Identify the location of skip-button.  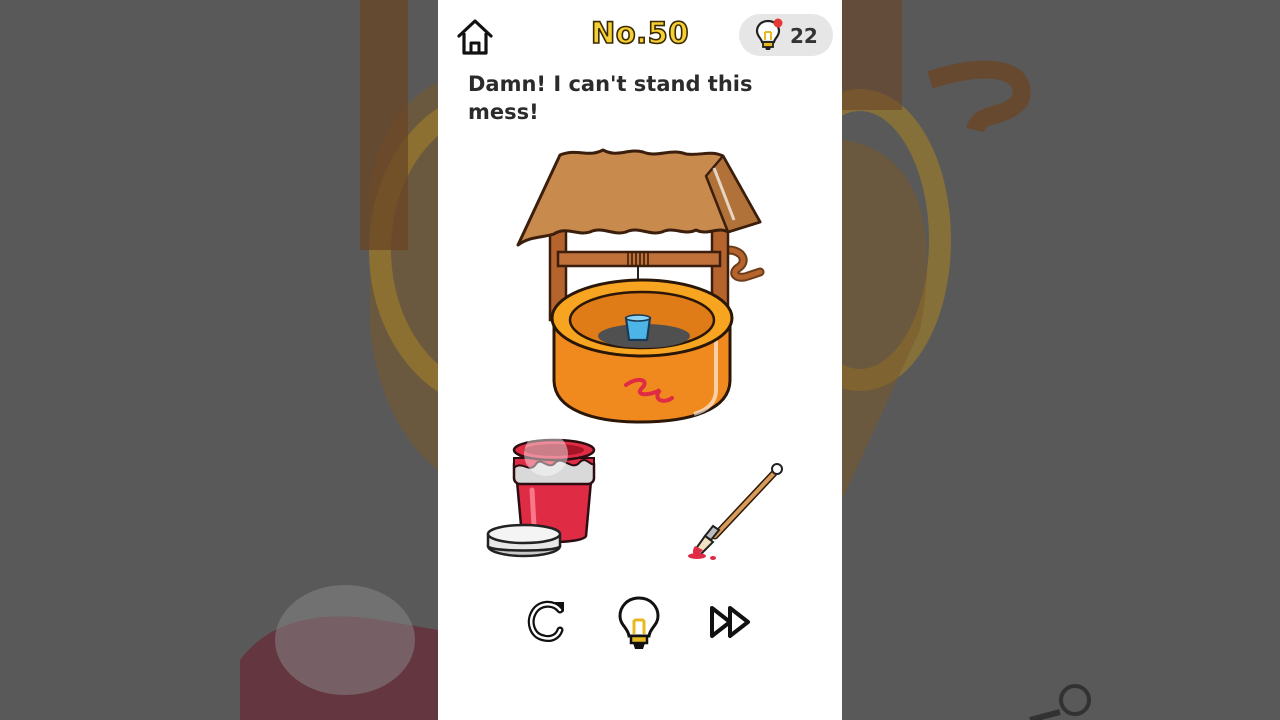
(731, 623).